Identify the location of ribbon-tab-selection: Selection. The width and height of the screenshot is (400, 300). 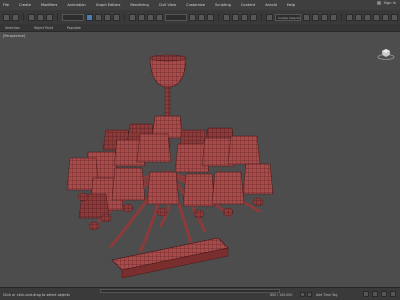
(12, 28).